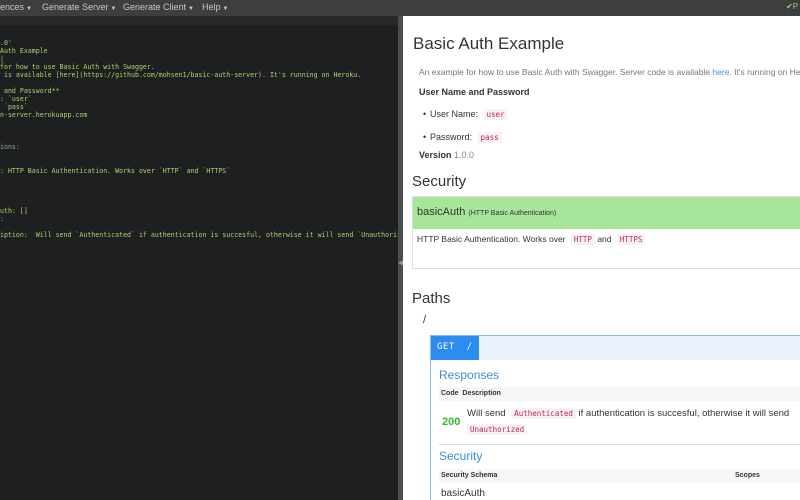 The image size is (800, 500). I want to click on security-table-header: Security Schema Scopes, so click(619, 476).